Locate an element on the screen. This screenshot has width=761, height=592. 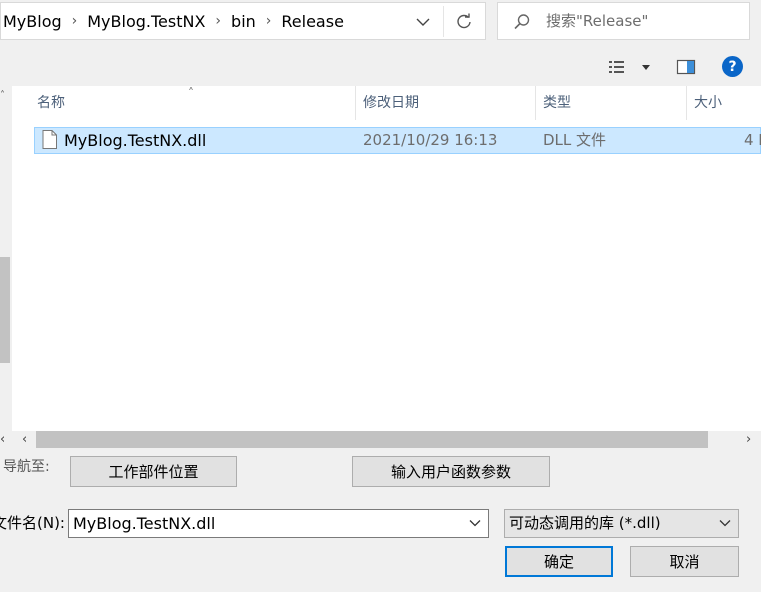
caret-down-icon is located at coordinates (646, 67).